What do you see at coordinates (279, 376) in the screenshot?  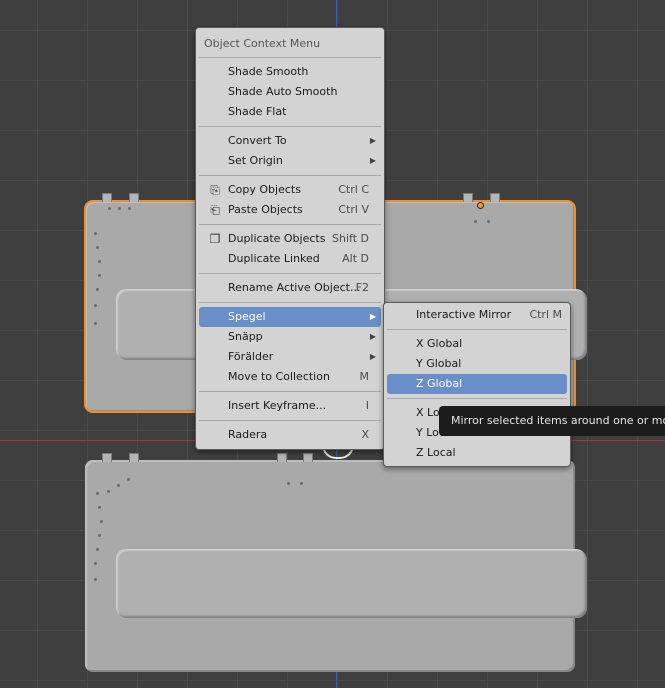 I see `menu-item-label: Move to Collection` at bounding box center [279, 376].